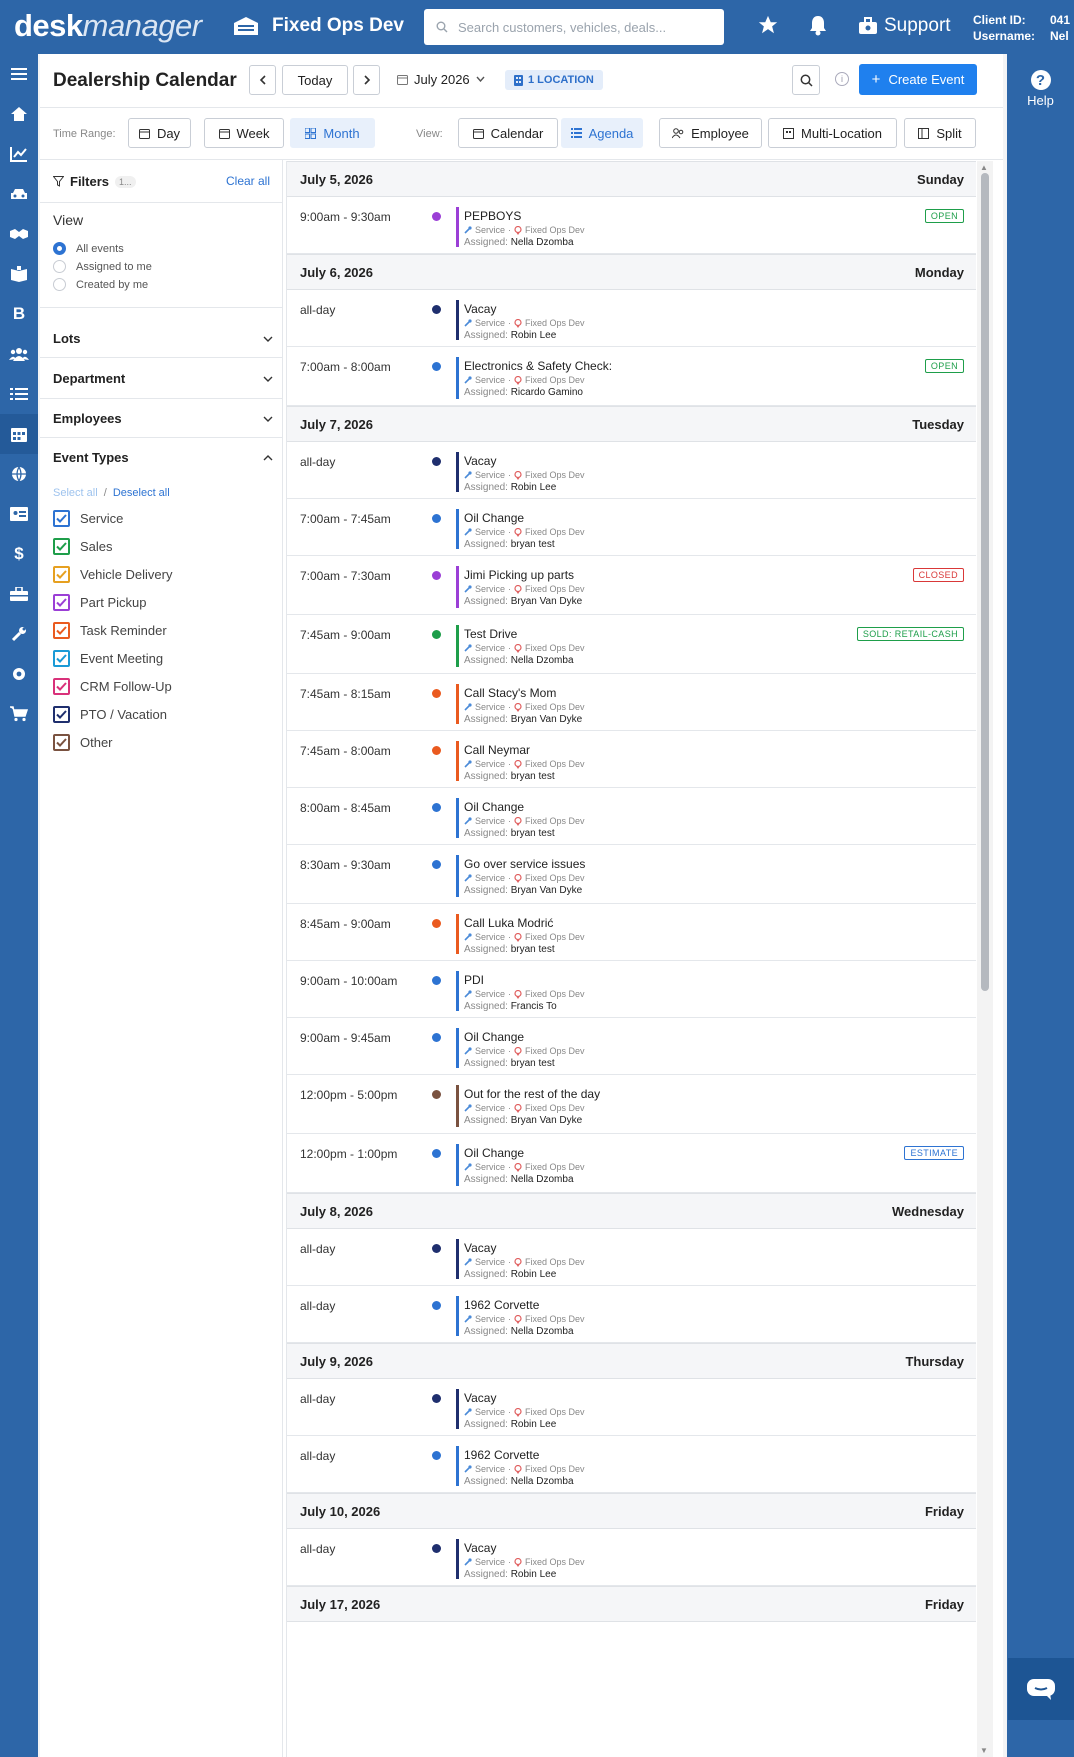 Image resolution: width=1074 pixels, height=1757 pixels. What do you see at coordinates (710, 133) in the screenshot?
I see `employee-view-button: Employee` at bounding box center [710, 133].